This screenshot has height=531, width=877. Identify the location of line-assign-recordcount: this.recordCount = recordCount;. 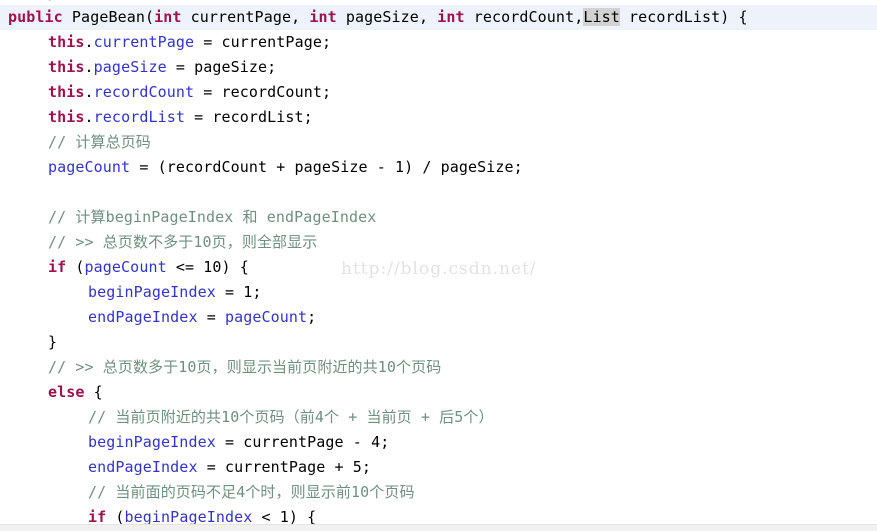
(438, 92).